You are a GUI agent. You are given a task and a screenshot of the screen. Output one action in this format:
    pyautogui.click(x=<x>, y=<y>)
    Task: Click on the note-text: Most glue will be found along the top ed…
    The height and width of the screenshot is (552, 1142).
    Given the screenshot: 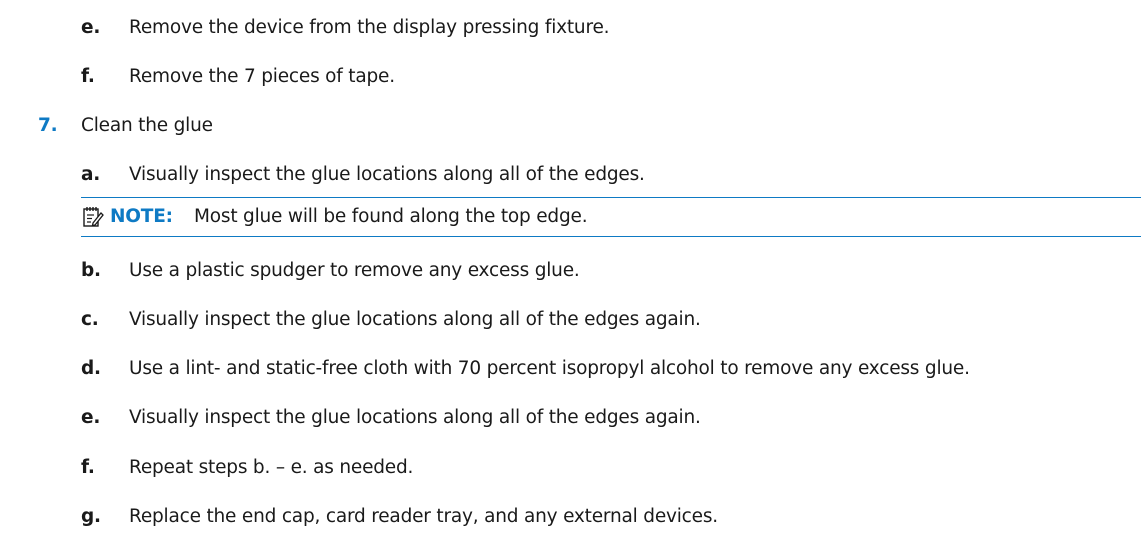 What is the action you would take?
    pyautogui.click(x=391, y=216)
    